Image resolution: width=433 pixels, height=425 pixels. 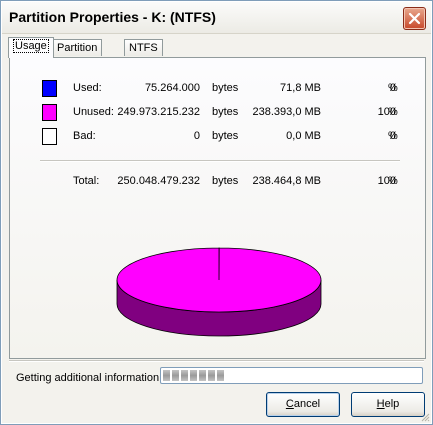 I want to click on close-button, so click(x=414, y=18).